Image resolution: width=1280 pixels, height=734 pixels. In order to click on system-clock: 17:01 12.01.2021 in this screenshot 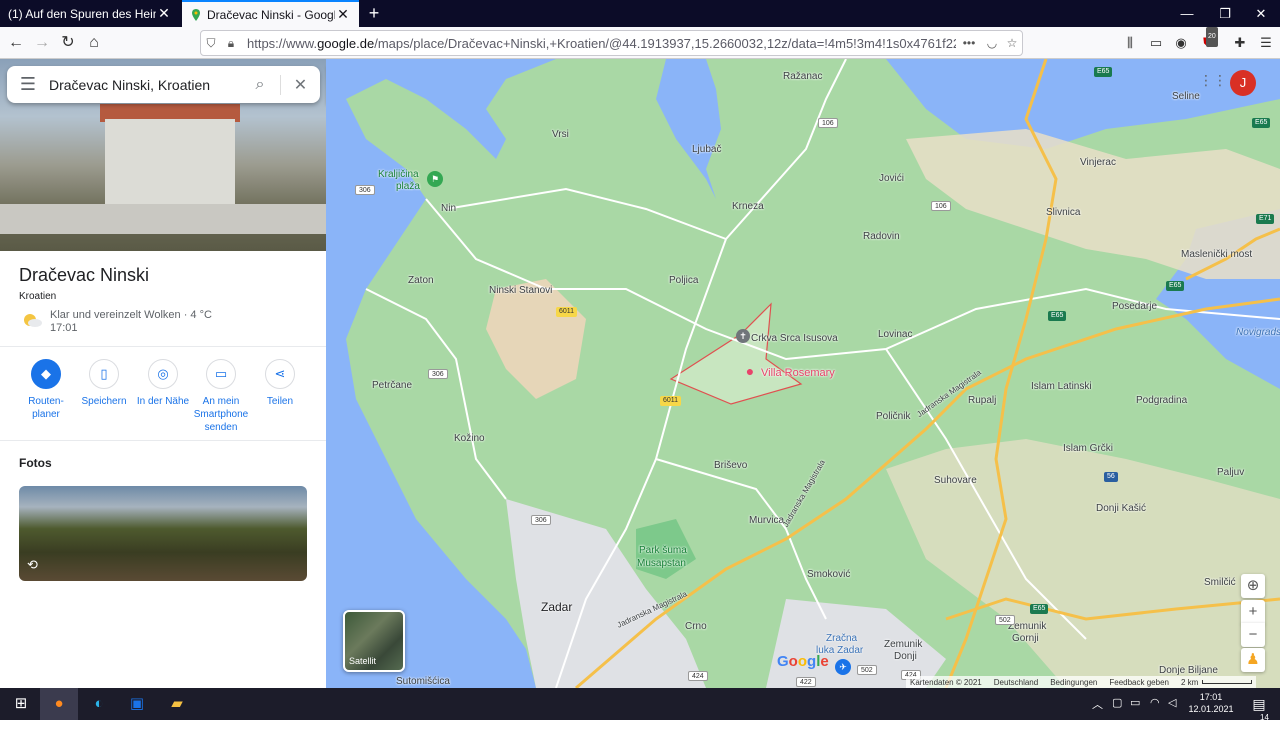, I will do `click(1211, 703)`.